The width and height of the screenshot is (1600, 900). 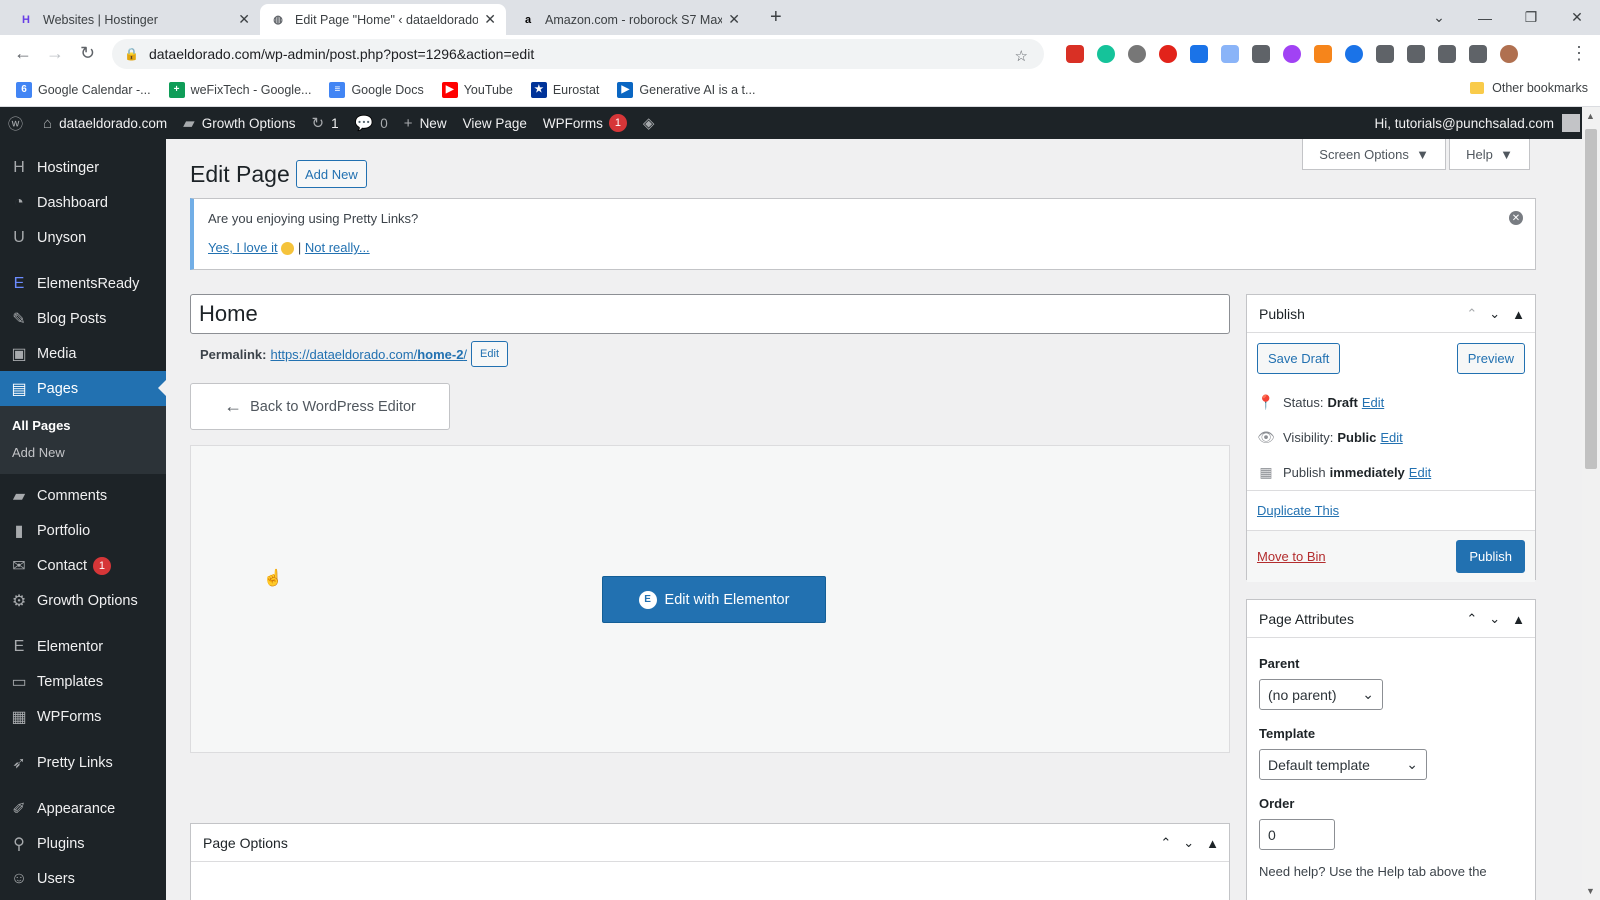 I want to click on grammarly-icon, so click(x=1106, y=54).